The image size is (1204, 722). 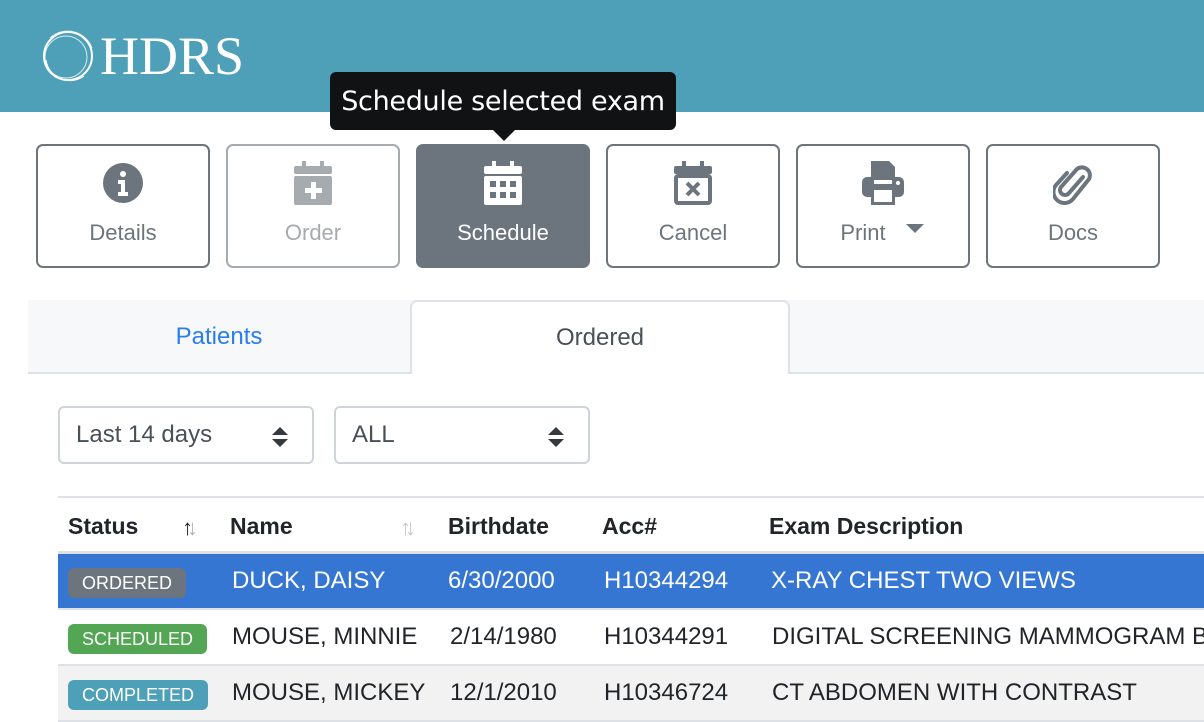 What do you see at coordinates (866, 525) in the screenshot?
I see `column-header-exam-description: Exam Description` at bounding box center [866, 525].